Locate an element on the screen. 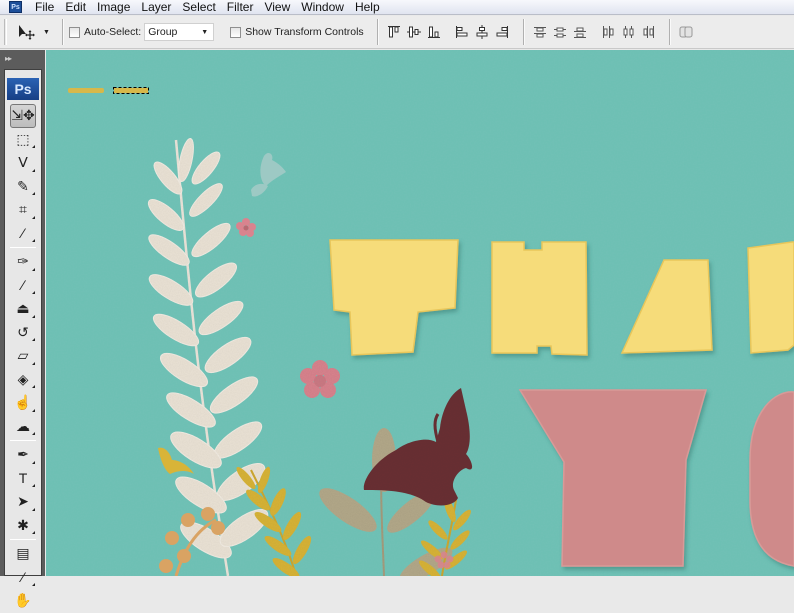  dodge-tool-icon: ☝ is located at coordinates (23, 402).